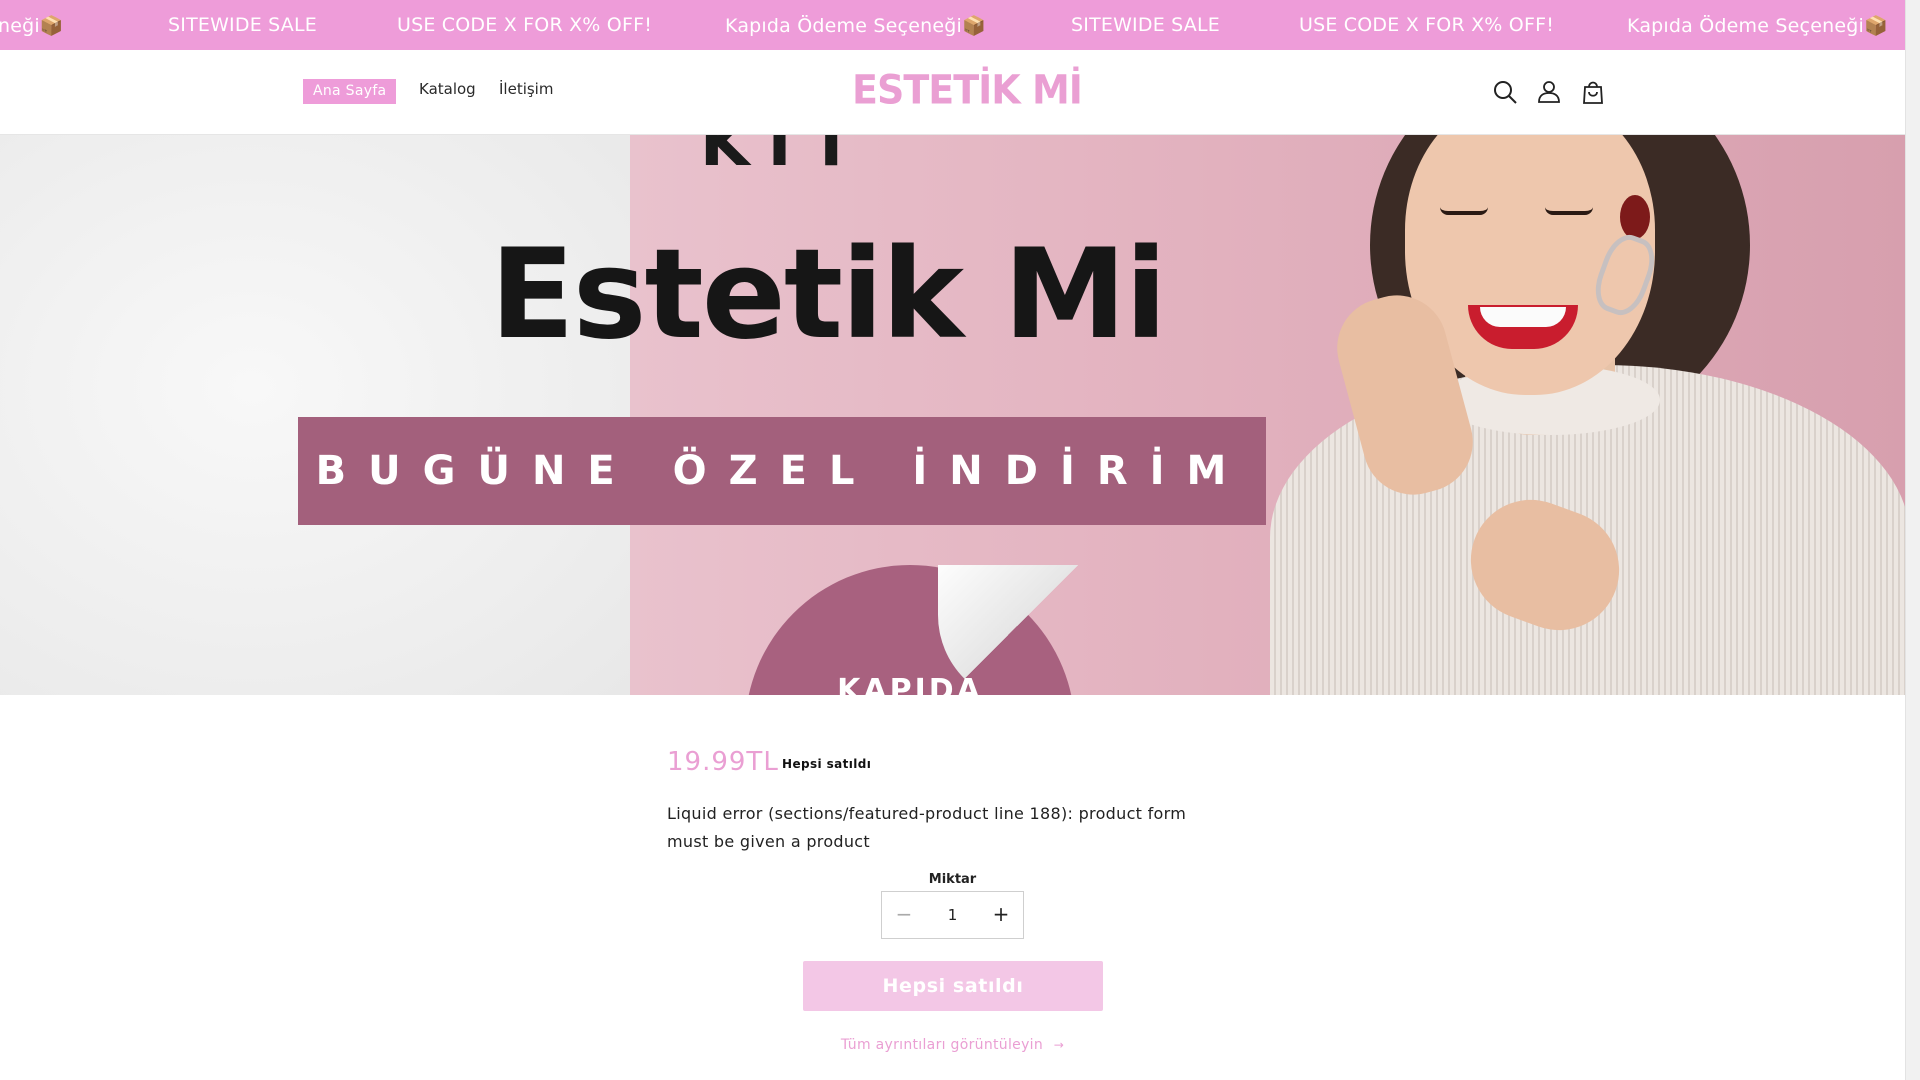 This screenshot has width=1920, height=1080. Describe the element at coordinates (827, 764) in the screenshot. I see `sold-out-badge: Hepsi satıldı` at that location.